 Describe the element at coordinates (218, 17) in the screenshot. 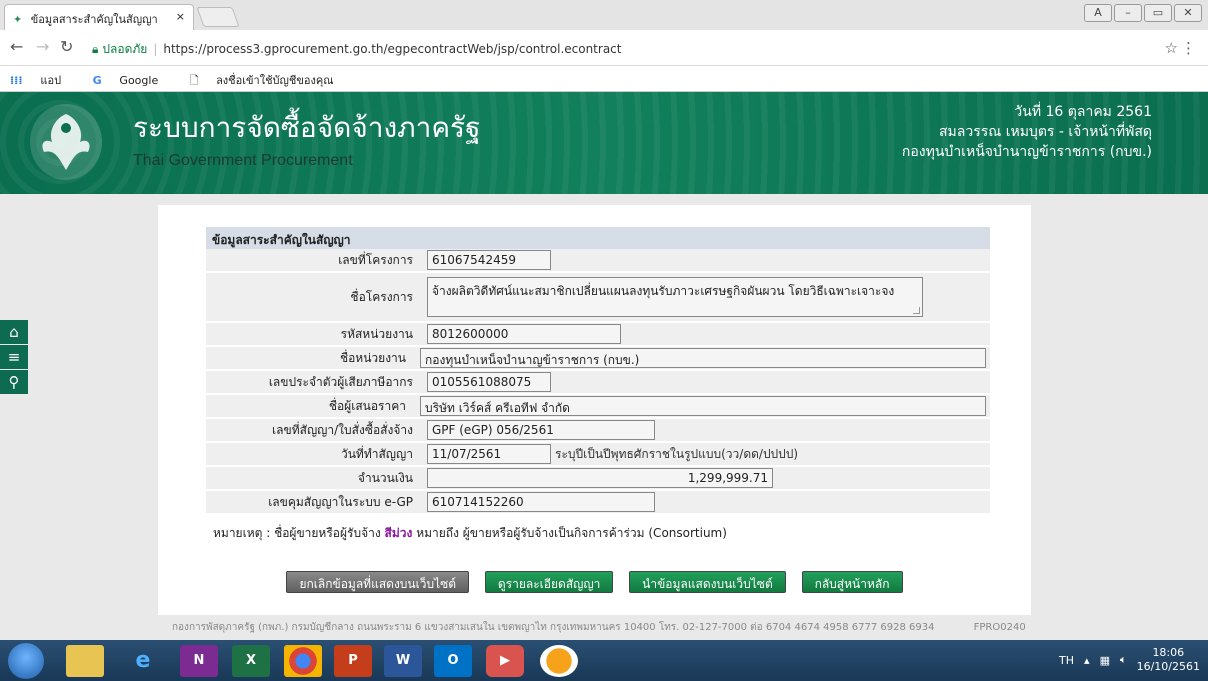

I see `new-tab-button` at that location.